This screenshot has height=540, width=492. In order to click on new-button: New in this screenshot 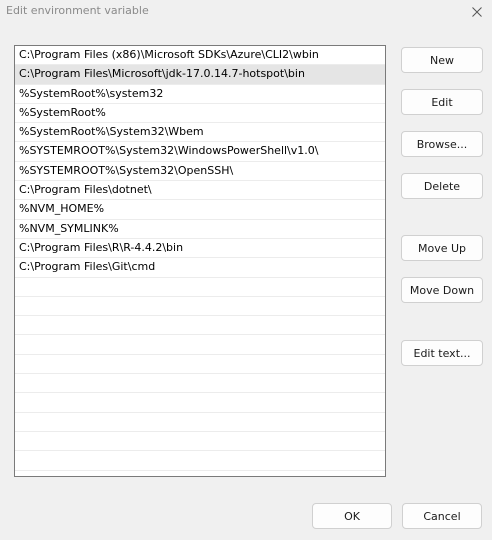, I will do `click(442, 60)`.